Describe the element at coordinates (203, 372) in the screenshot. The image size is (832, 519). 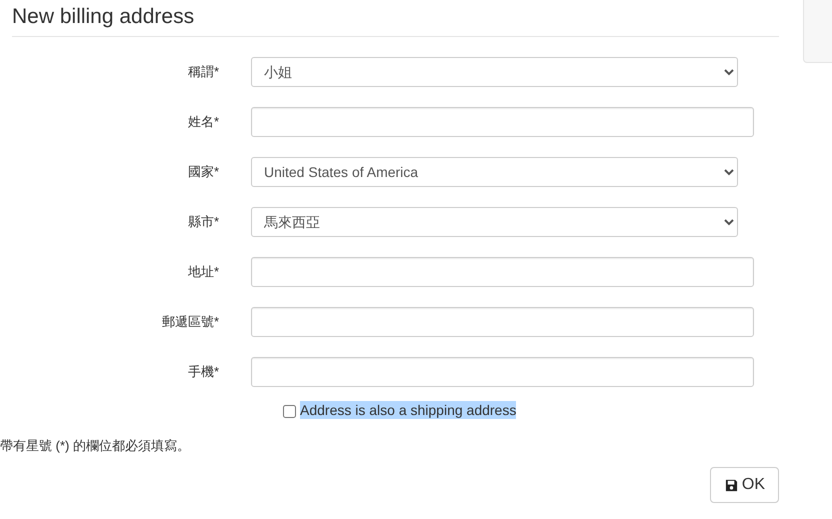
I see `field-label: 手機*` at that location.